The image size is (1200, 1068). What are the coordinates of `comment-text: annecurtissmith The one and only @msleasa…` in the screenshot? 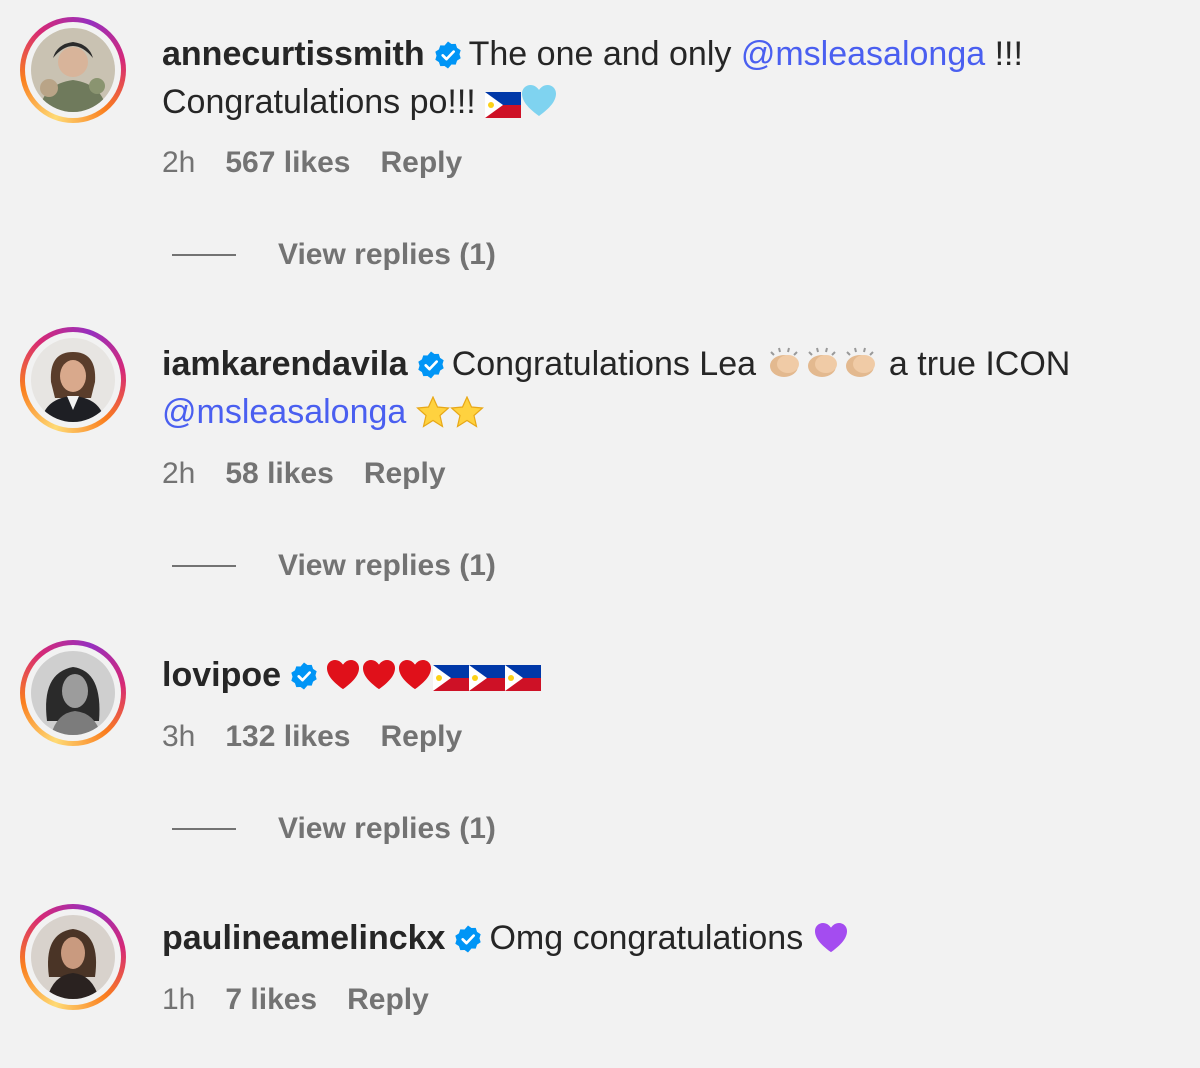 It's located at (667, 78).